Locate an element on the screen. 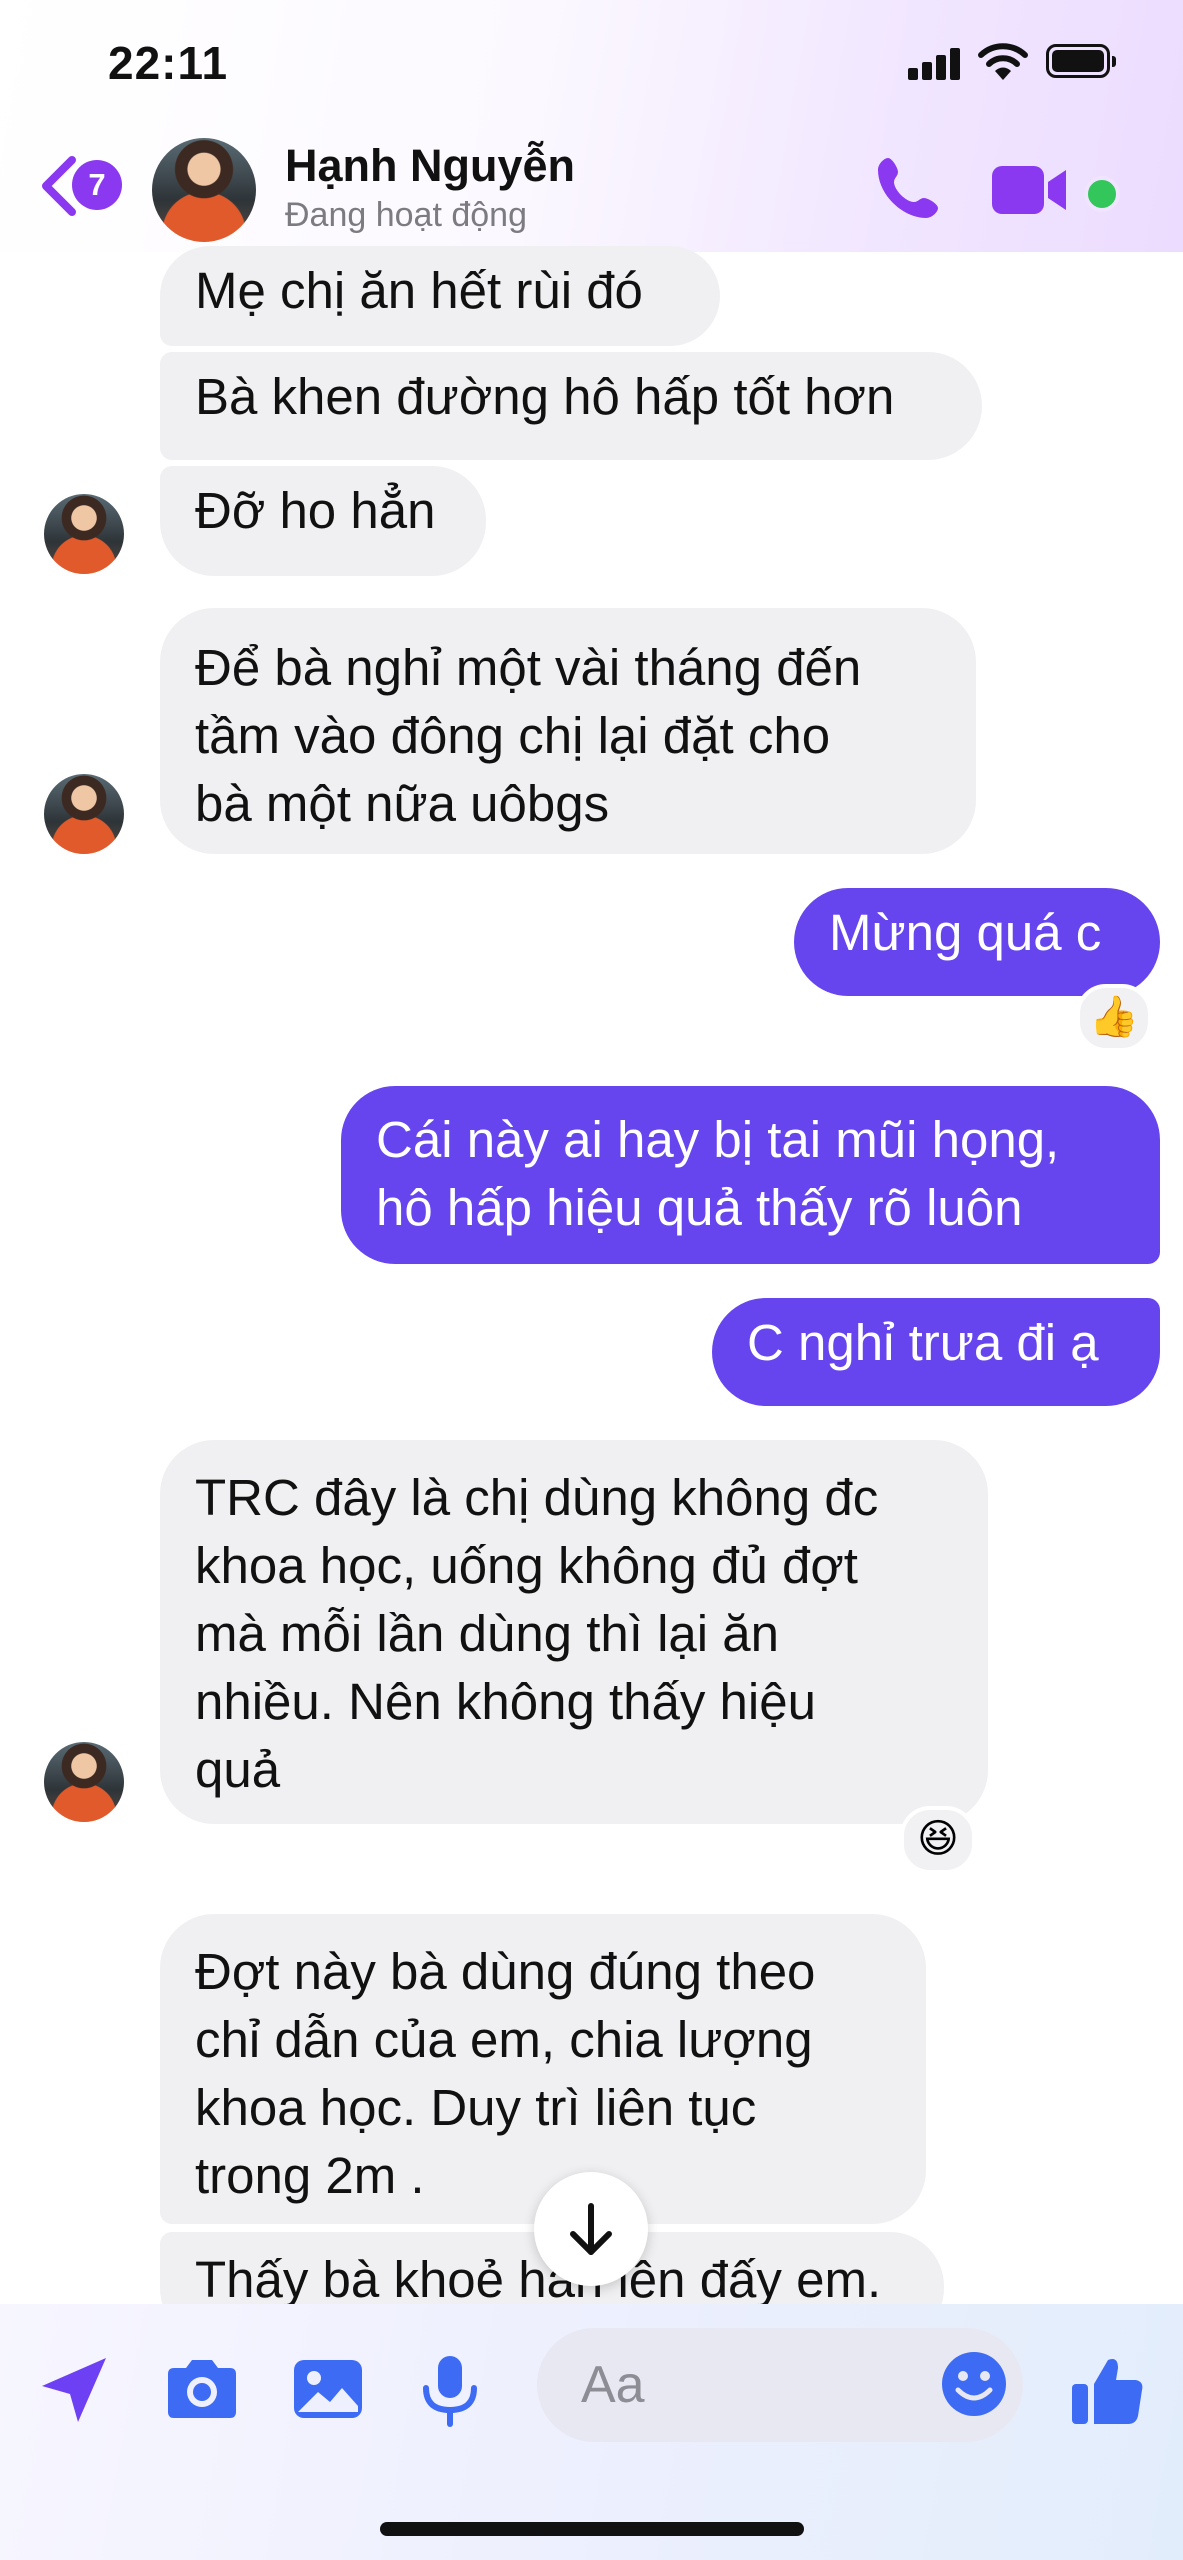 The image size is (1183, 2560). camera-icon is located at coordinates (202, 2390).